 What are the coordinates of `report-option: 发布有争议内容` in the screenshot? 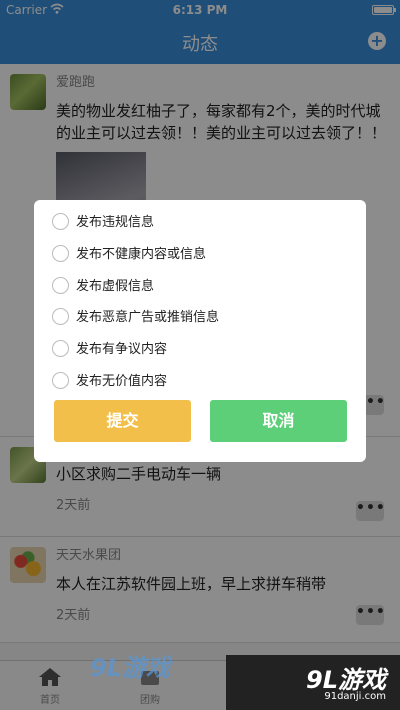 It's located at (110, 349).